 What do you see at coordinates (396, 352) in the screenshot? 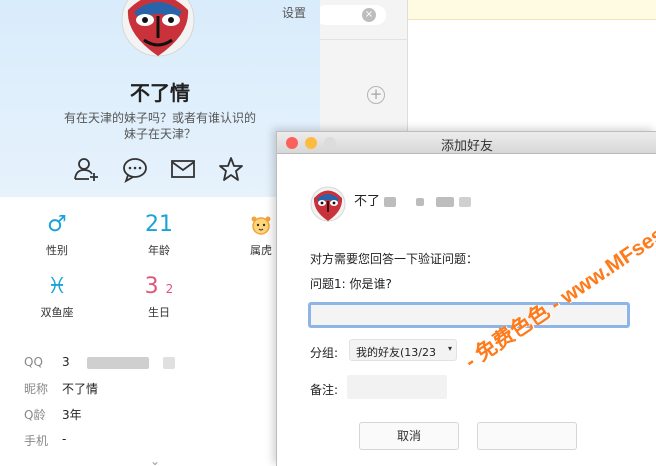
I see `group-select-value: 我的好友(13/23` at bounding box center [396, 352].